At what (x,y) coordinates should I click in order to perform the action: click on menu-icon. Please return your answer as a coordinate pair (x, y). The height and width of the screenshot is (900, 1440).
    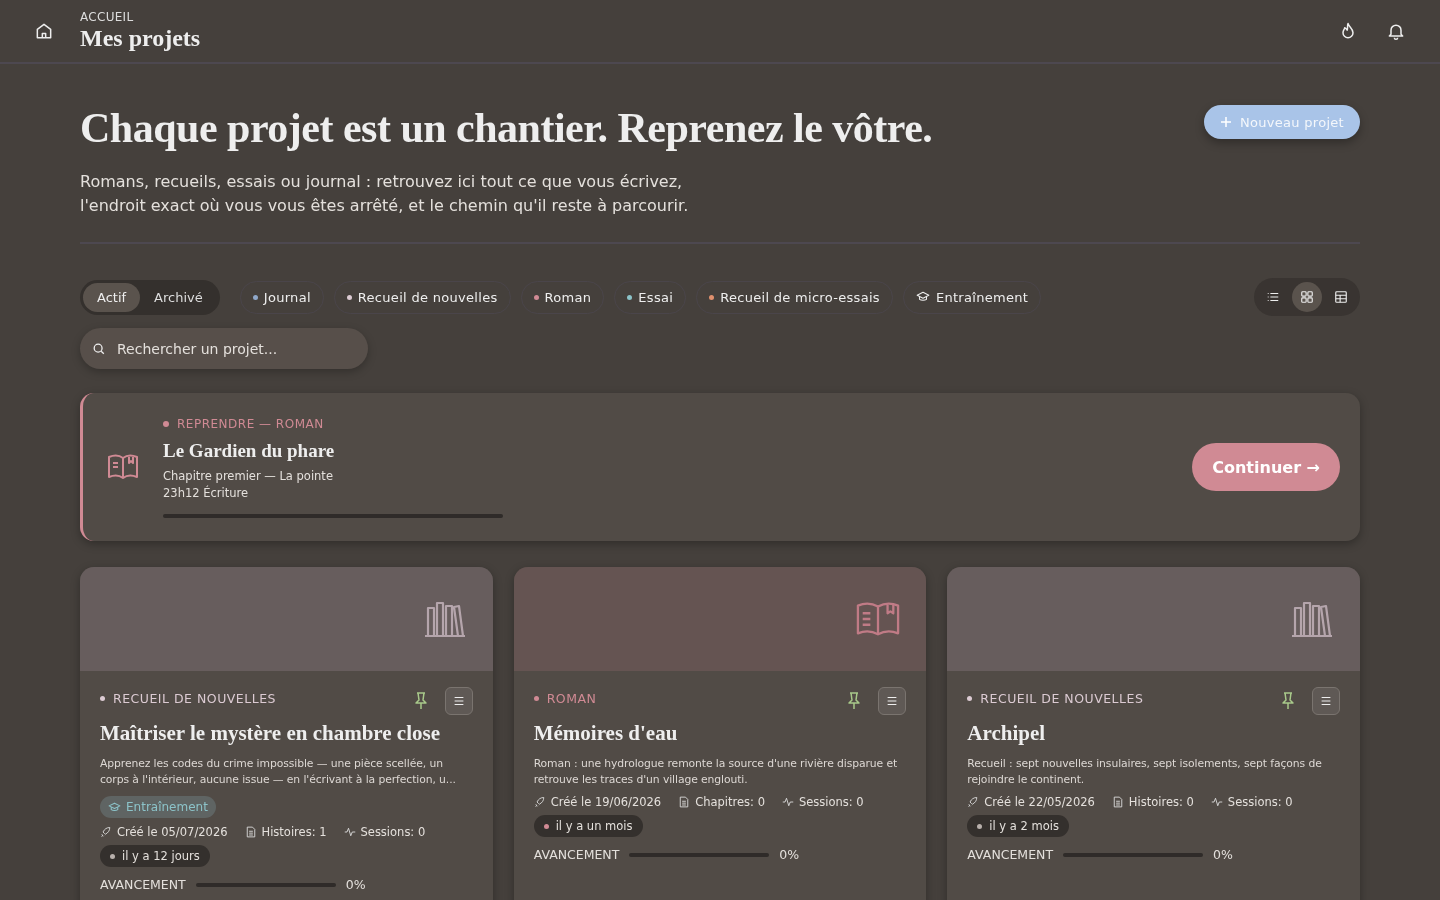
    Looking at the image, I should click on (1326, 701).